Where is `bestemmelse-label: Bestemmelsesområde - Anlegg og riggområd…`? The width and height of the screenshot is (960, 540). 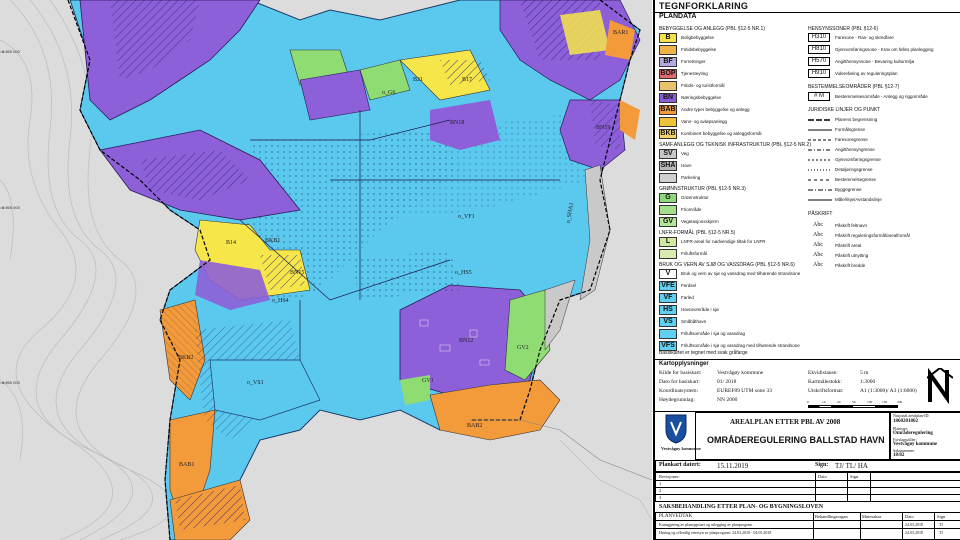 bestemmelse-label: Bestemmelsesområde - Anlegg og riggområd… is located at coordinates (881, 96).